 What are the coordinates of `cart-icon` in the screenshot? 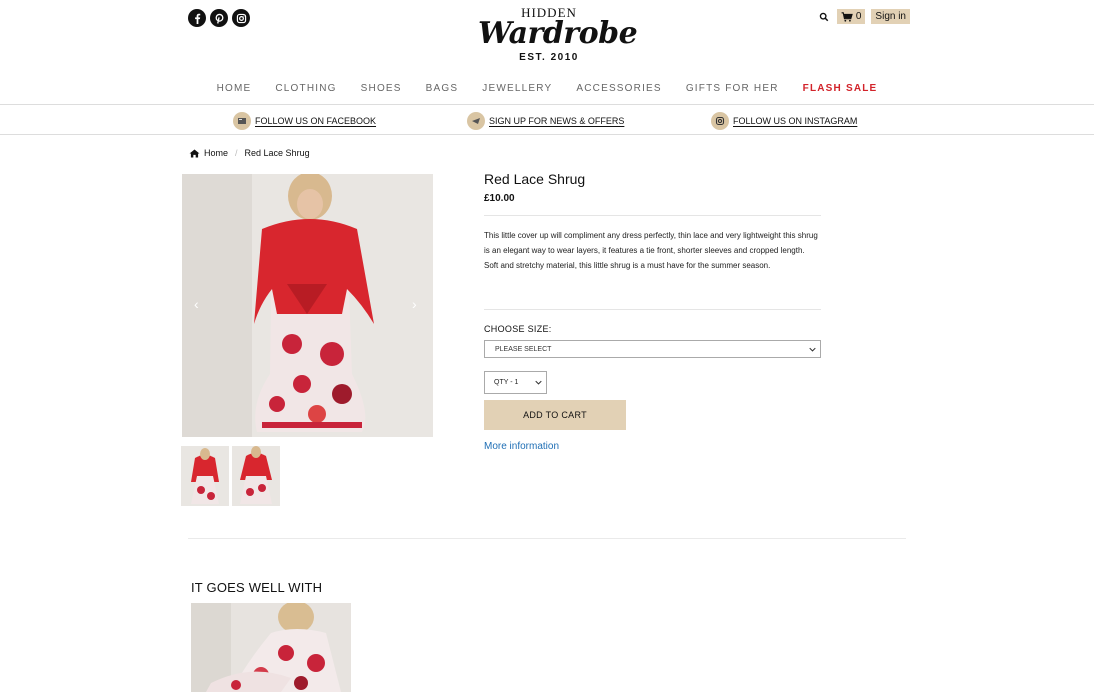 It's located at (847, 16).